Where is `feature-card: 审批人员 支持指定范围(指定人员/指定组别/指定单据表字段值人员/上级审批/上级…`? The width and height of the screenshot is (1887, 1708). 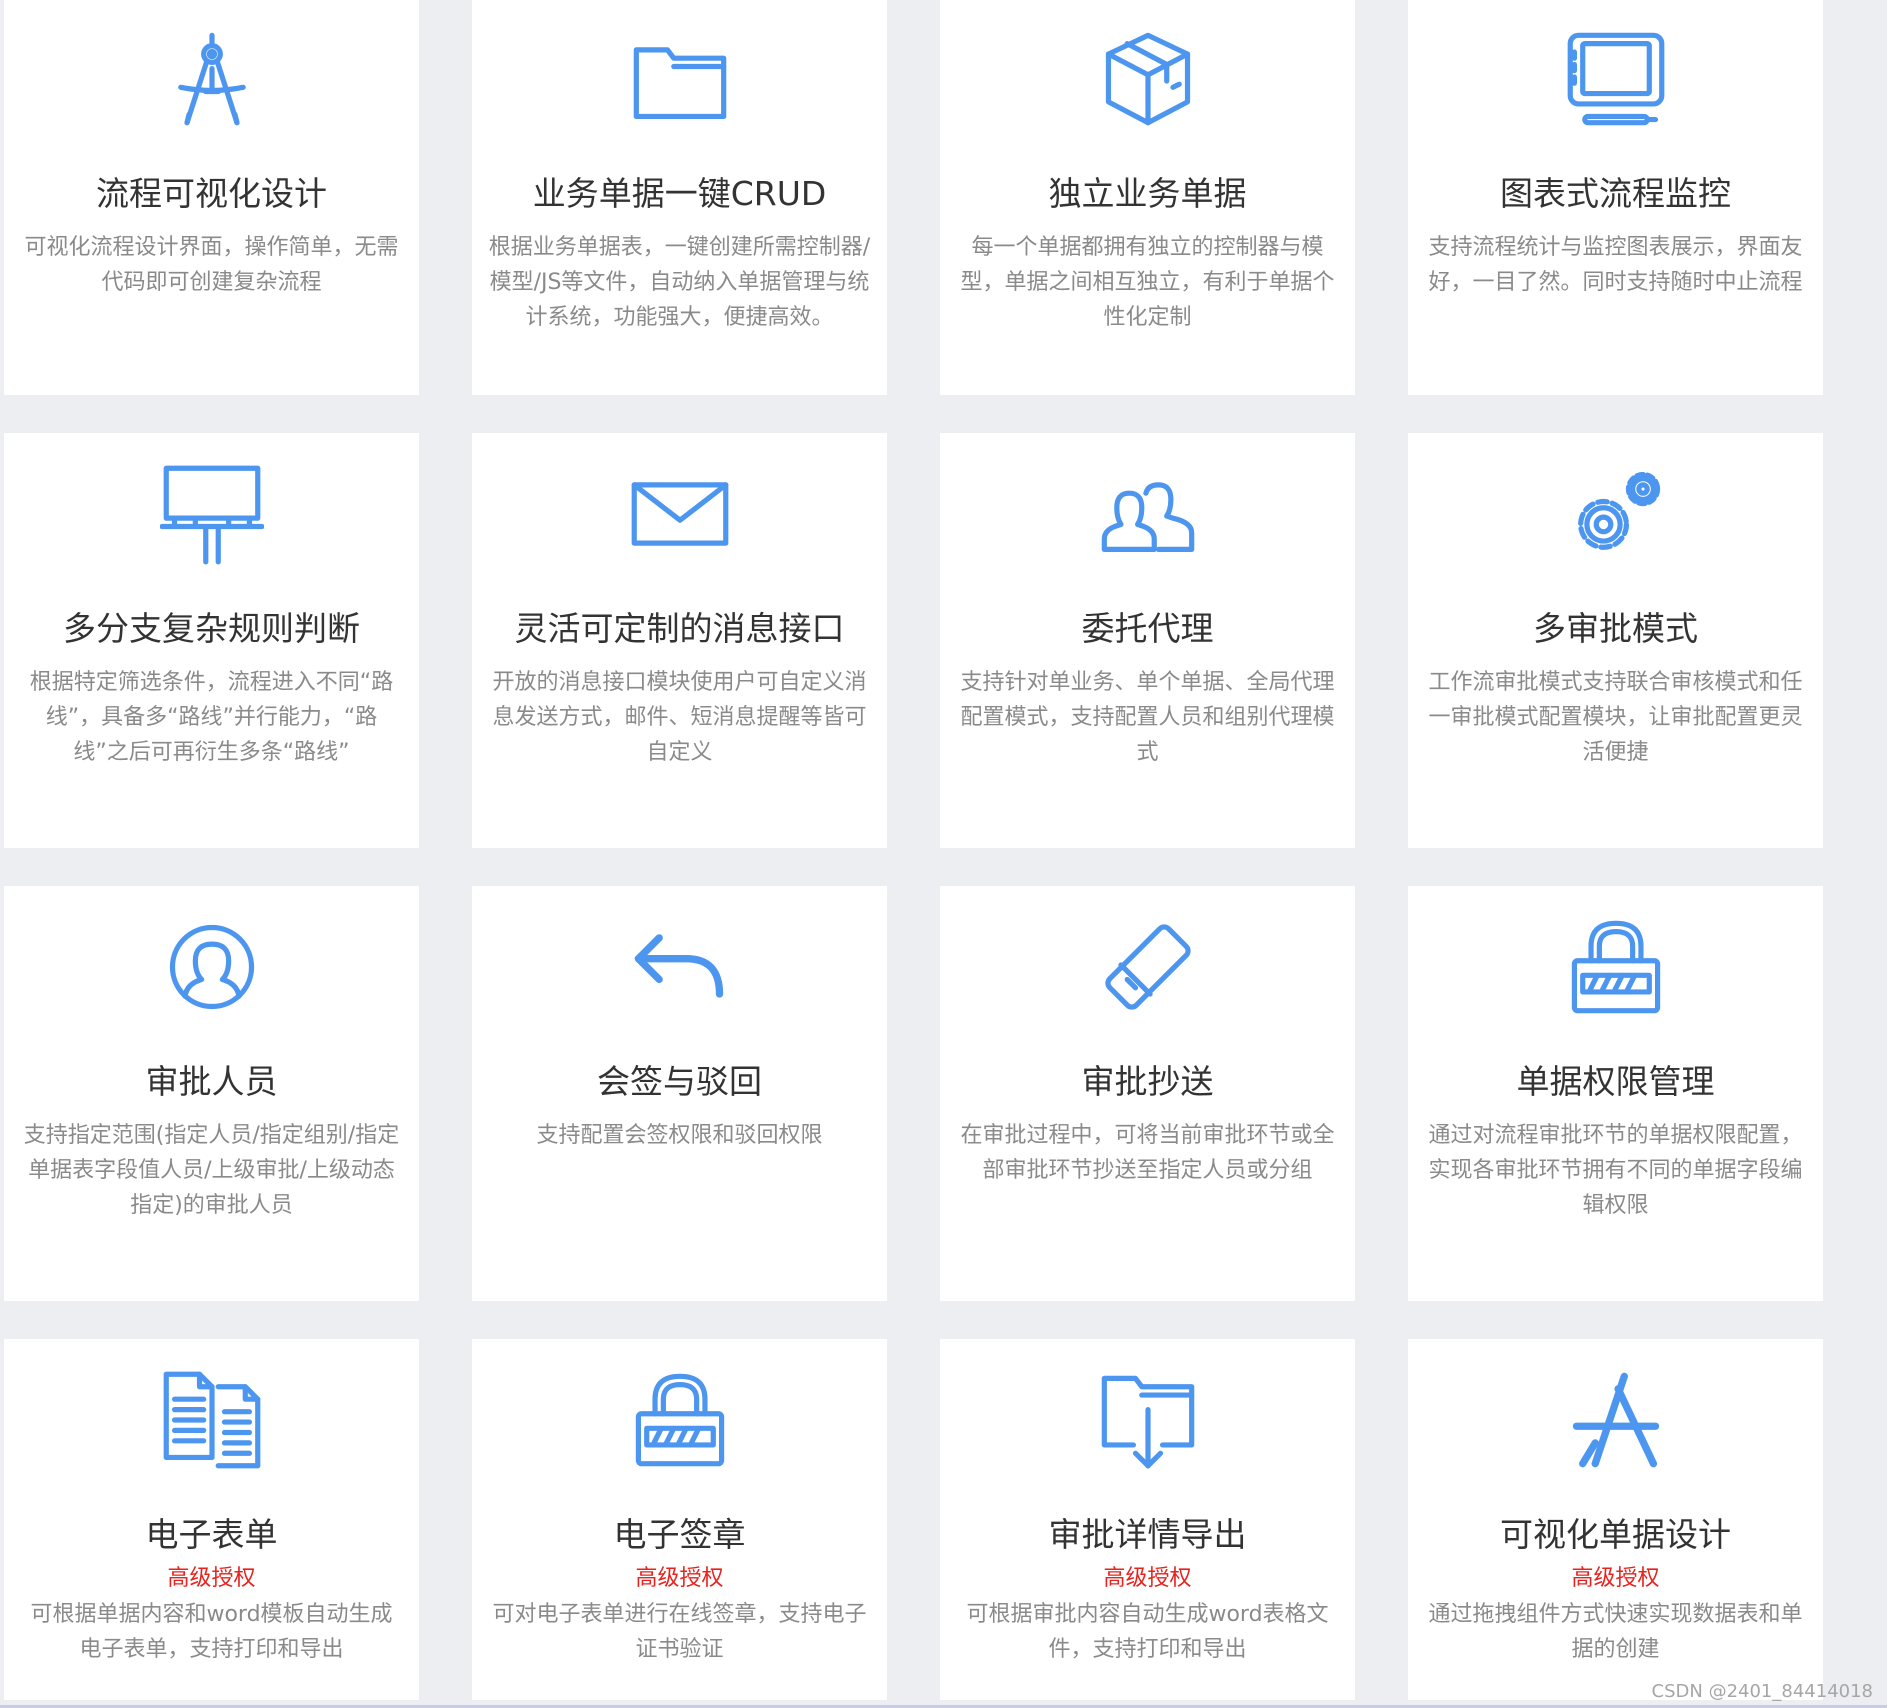
feature-card: 审批人员 支持指定范围(指定人员/指定组别/指定单据表字段值人员/上级审批/上级… is located at coordinates (211, 1093).